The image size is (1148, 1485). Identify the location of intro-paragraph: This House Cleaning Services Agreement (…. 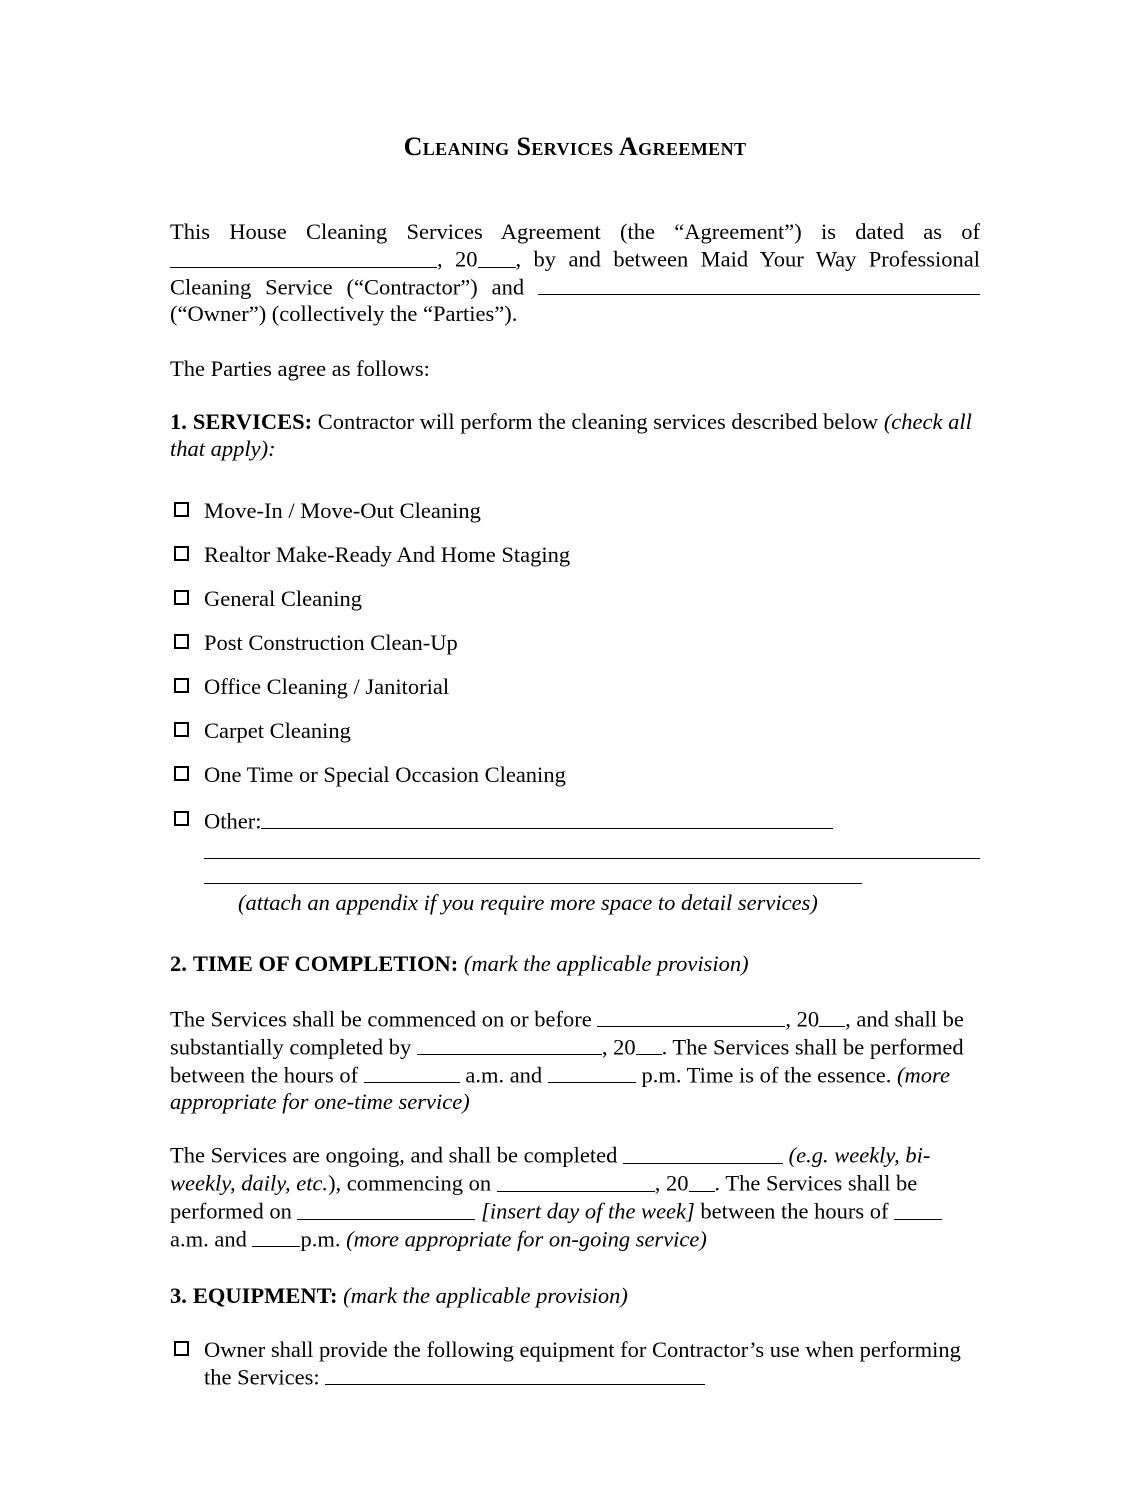
(575, 273).